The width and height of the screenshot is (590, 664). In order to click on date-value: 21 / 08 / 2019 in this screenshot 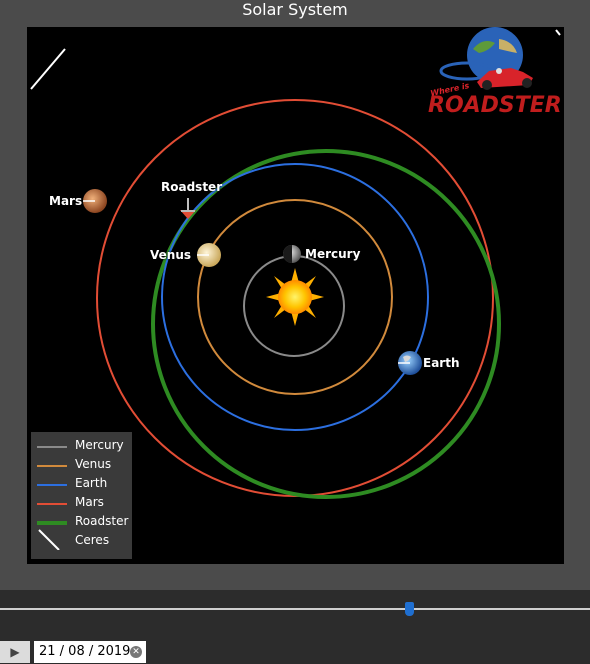, I will do `click(85, 651)`.